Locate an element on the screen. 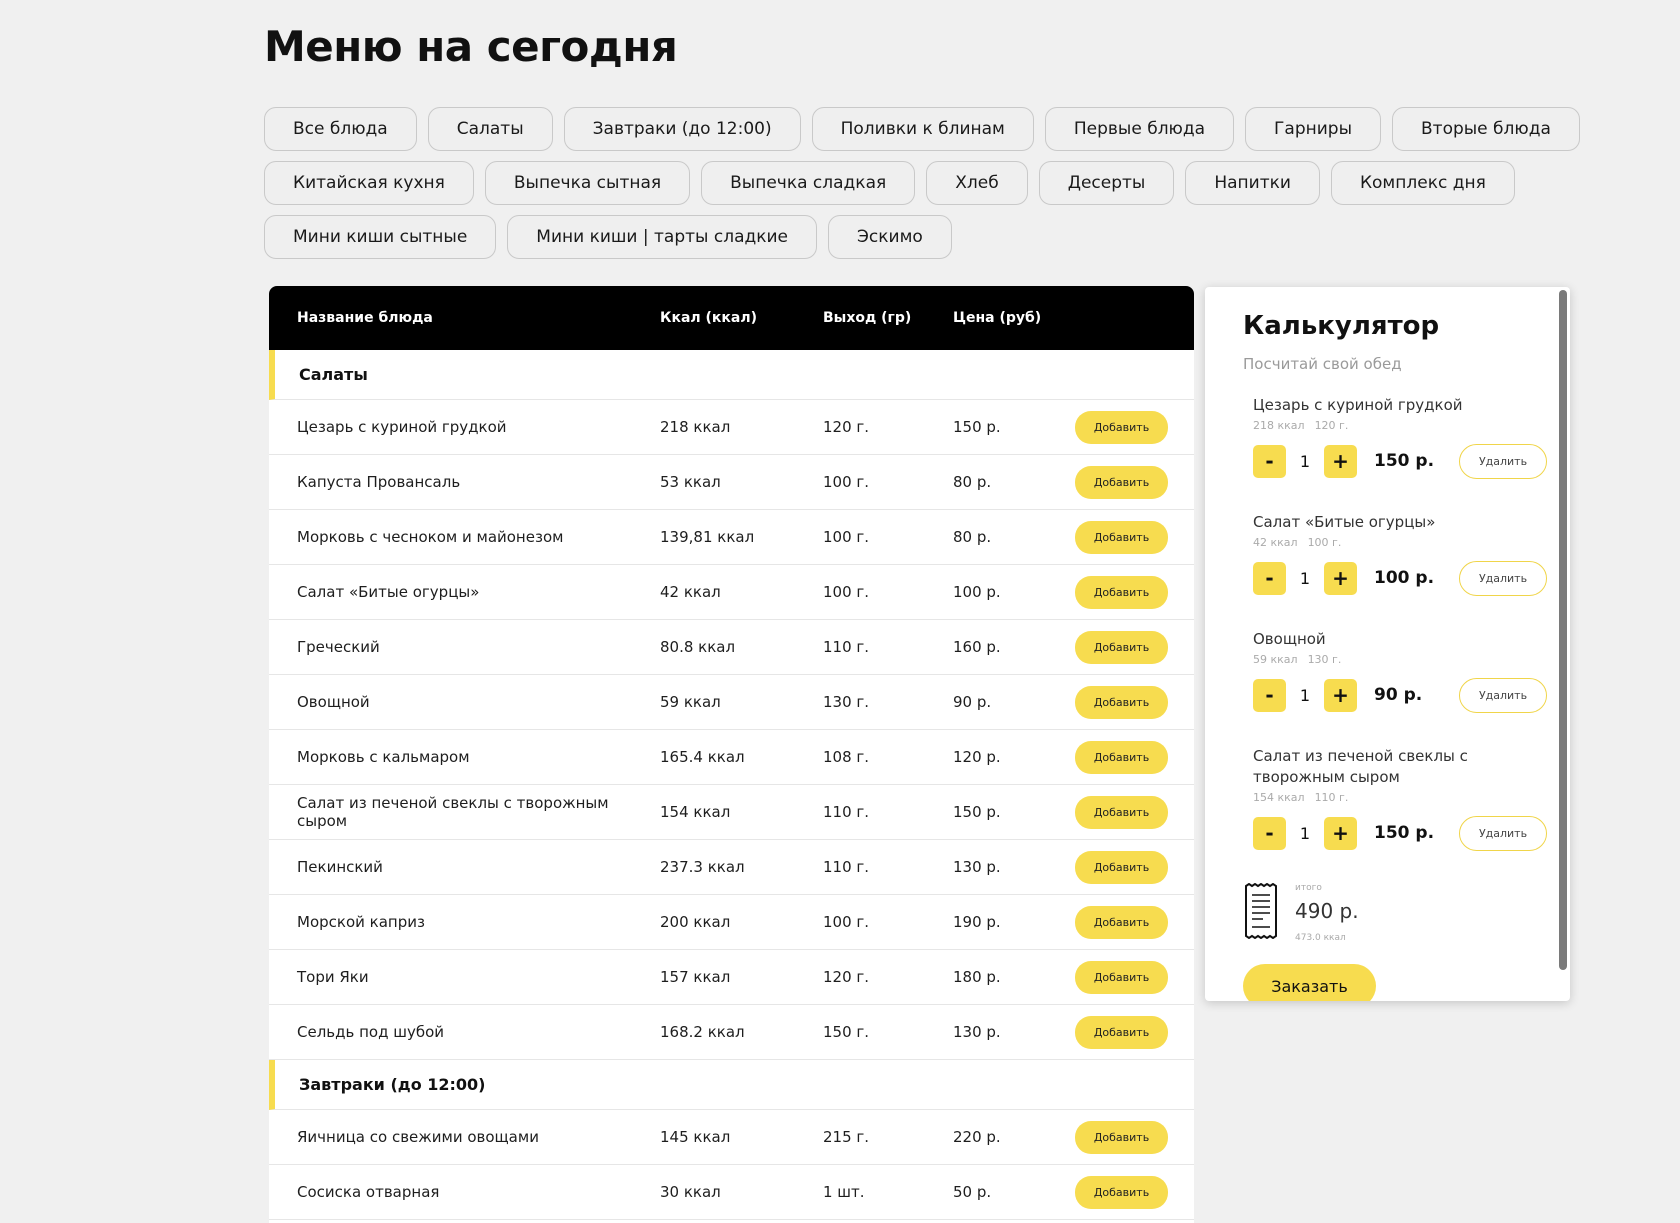 The width and height of the screenshot is (1680, 1223). dish-name: Сосиска отварная is located at coordinates (368, 1192).